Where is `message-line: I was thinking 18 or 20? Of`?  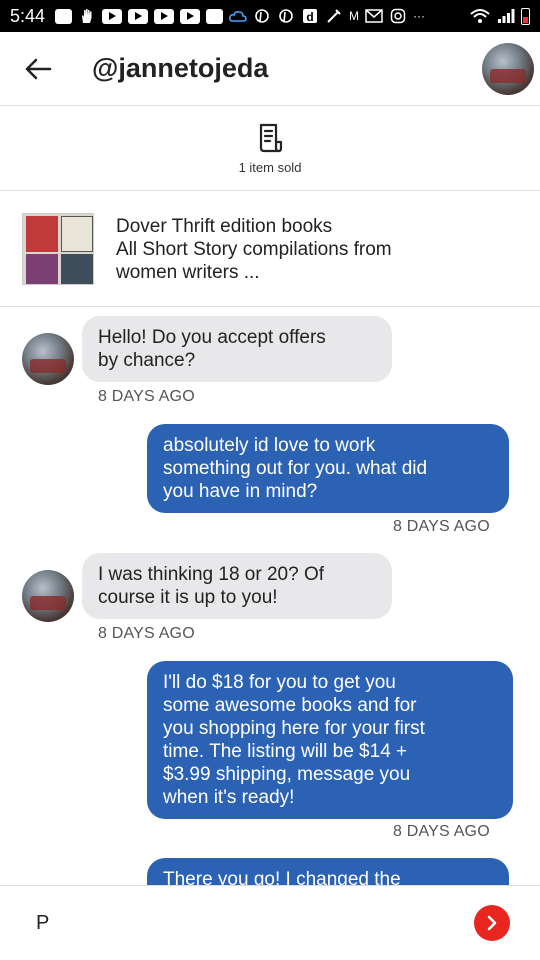
message-line: I was thinking 18 or 20? Of is located at coordinates (211, 574).